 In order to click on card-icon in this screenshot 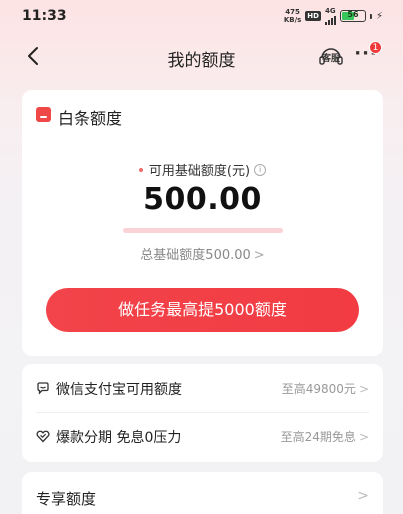, I will do `click(43, 114)`.